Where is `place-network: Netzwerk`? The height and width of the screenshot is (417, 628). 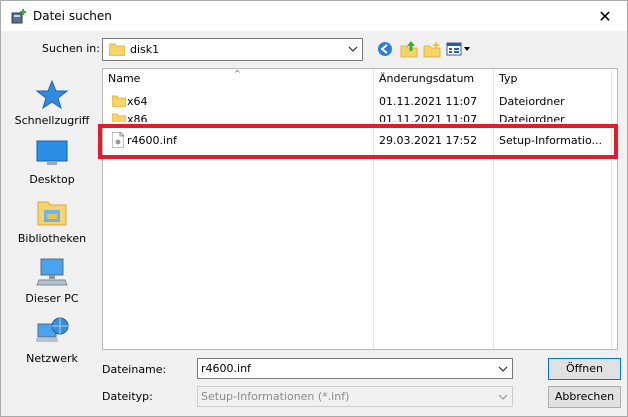
place-network: Netzwerk is located at coordinates (52, 340).